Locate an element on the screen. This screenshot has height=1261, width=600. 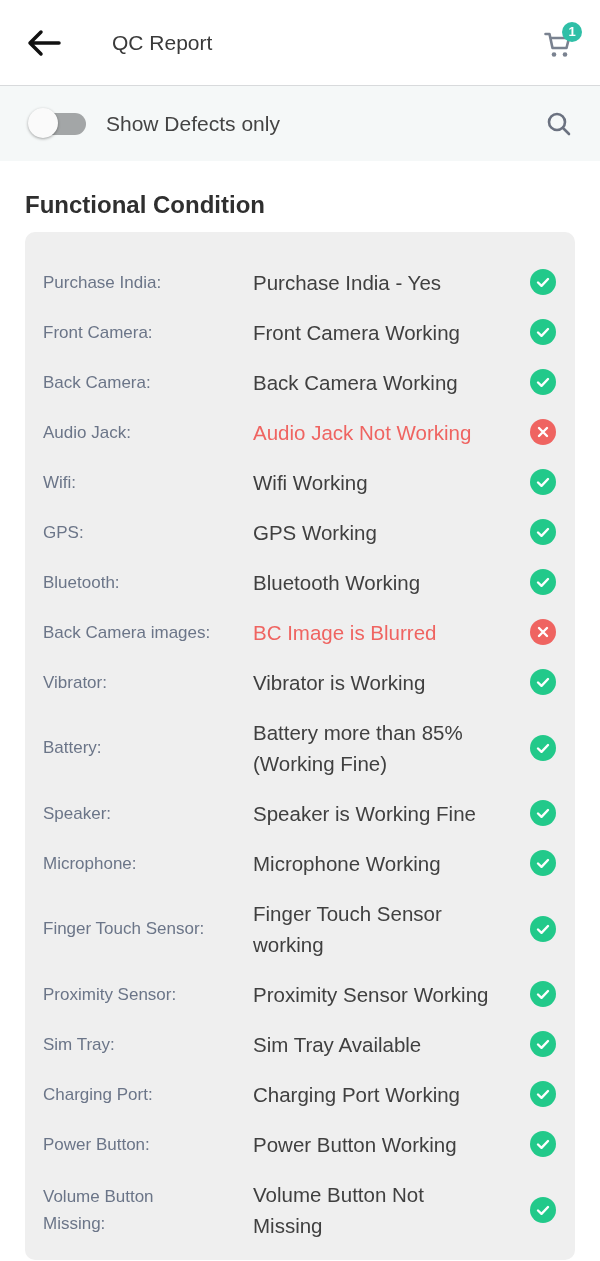
condition-label: Front Camera: is located at coordinates (98, 332).